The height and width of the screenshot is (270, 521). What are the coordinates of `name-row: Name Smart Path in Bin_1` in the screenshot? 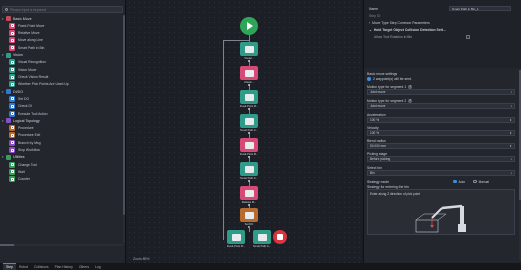 It's located at (442, 8).